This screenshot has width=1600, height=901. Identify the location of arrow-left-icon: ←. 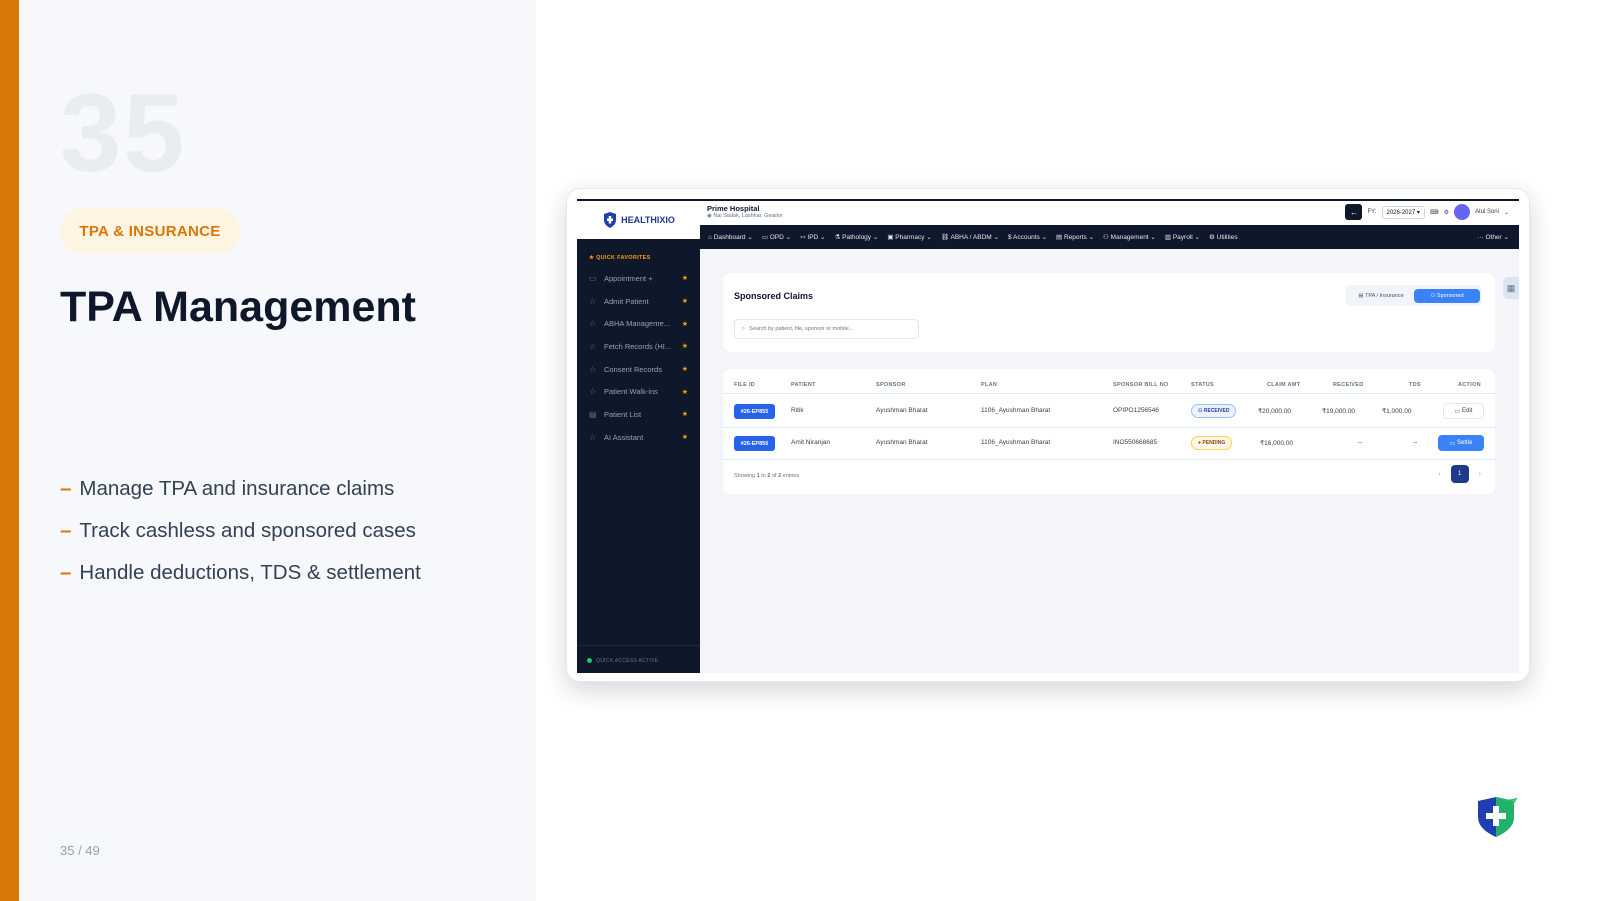
(1353, 212).